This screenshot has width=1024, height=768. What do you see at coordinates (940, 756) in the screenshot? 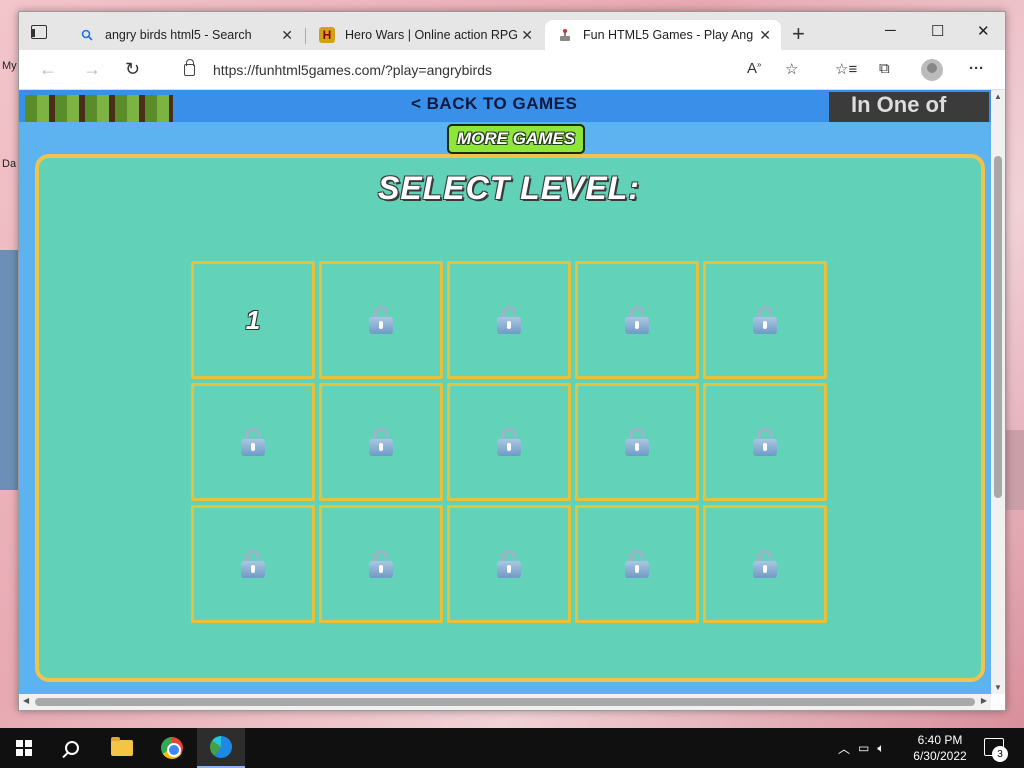
I see `clock-date: 6/30/2022` at bounding box center [940, 756].